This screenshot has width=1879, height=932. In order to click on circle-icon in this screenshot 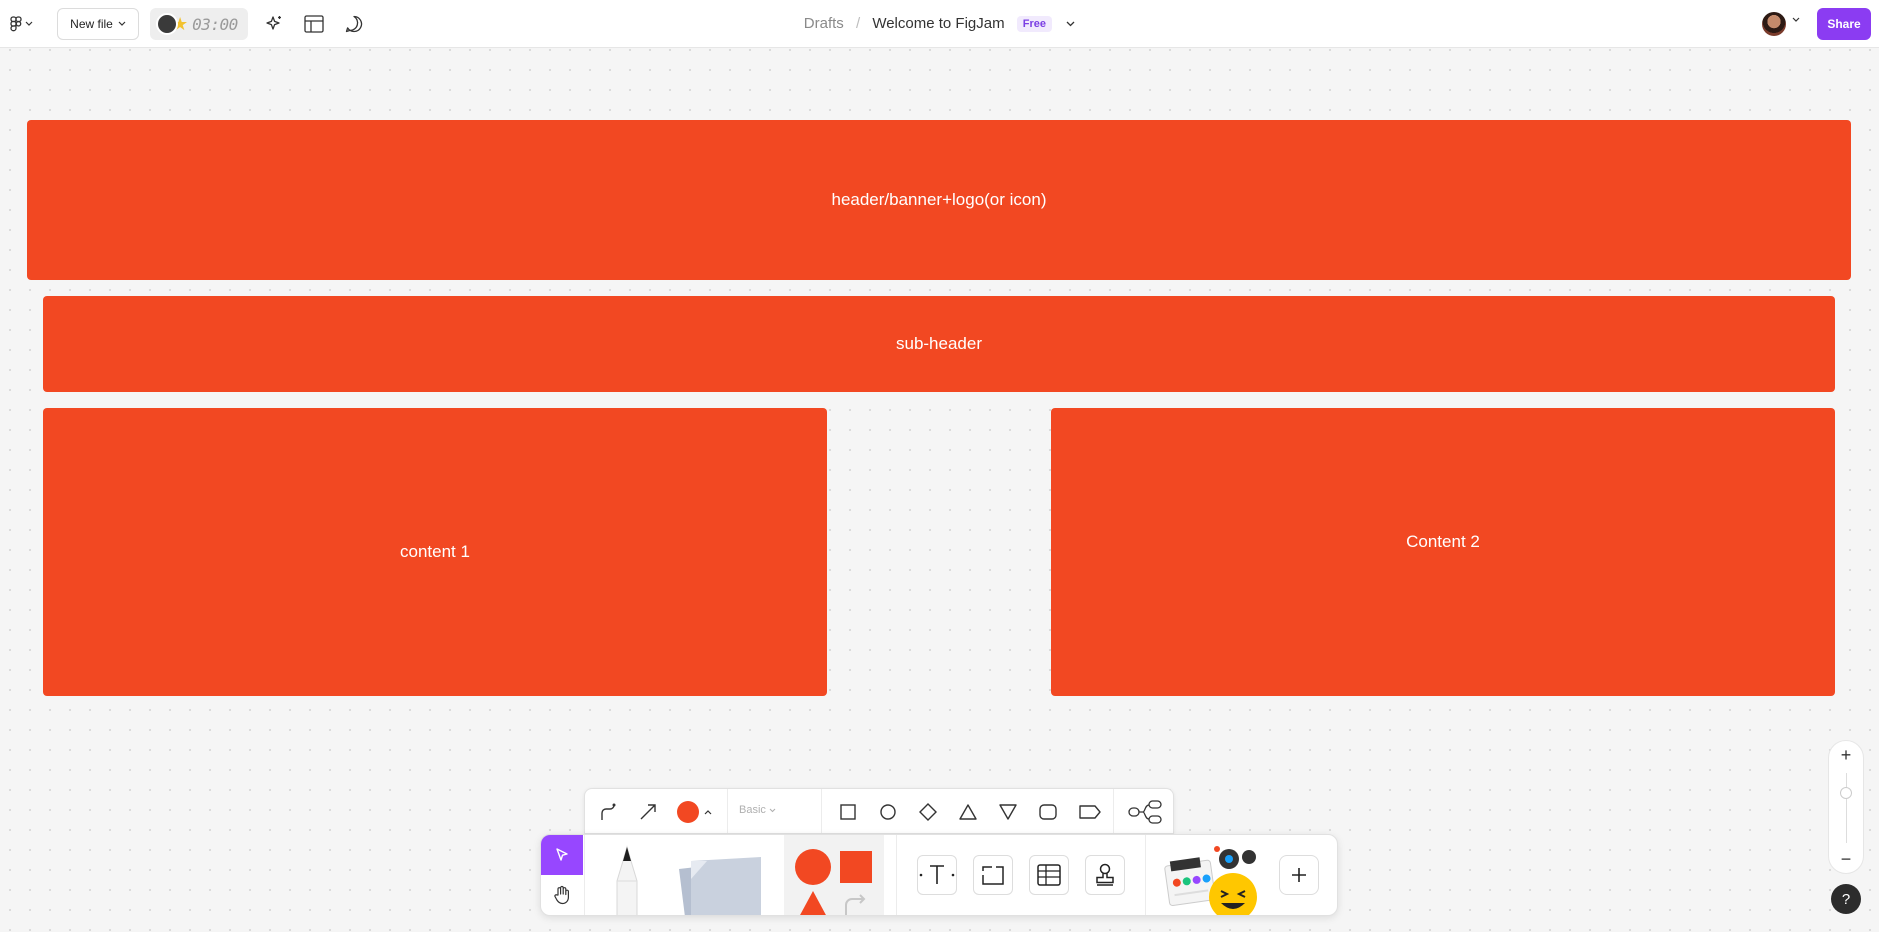, I will do `click(888, 812)`.